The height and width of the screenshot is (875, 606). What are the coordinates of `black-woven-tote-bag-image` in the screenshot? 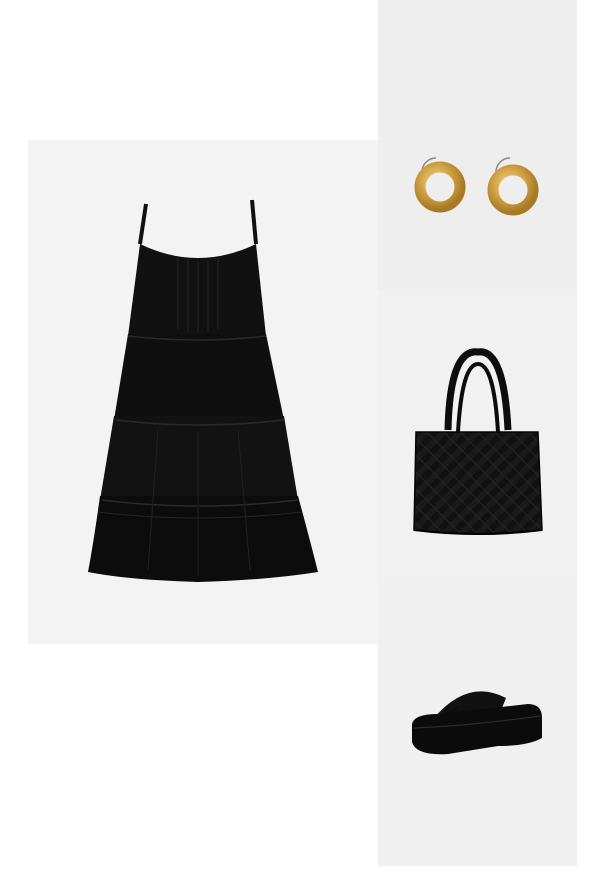 It's located at (478, 441).